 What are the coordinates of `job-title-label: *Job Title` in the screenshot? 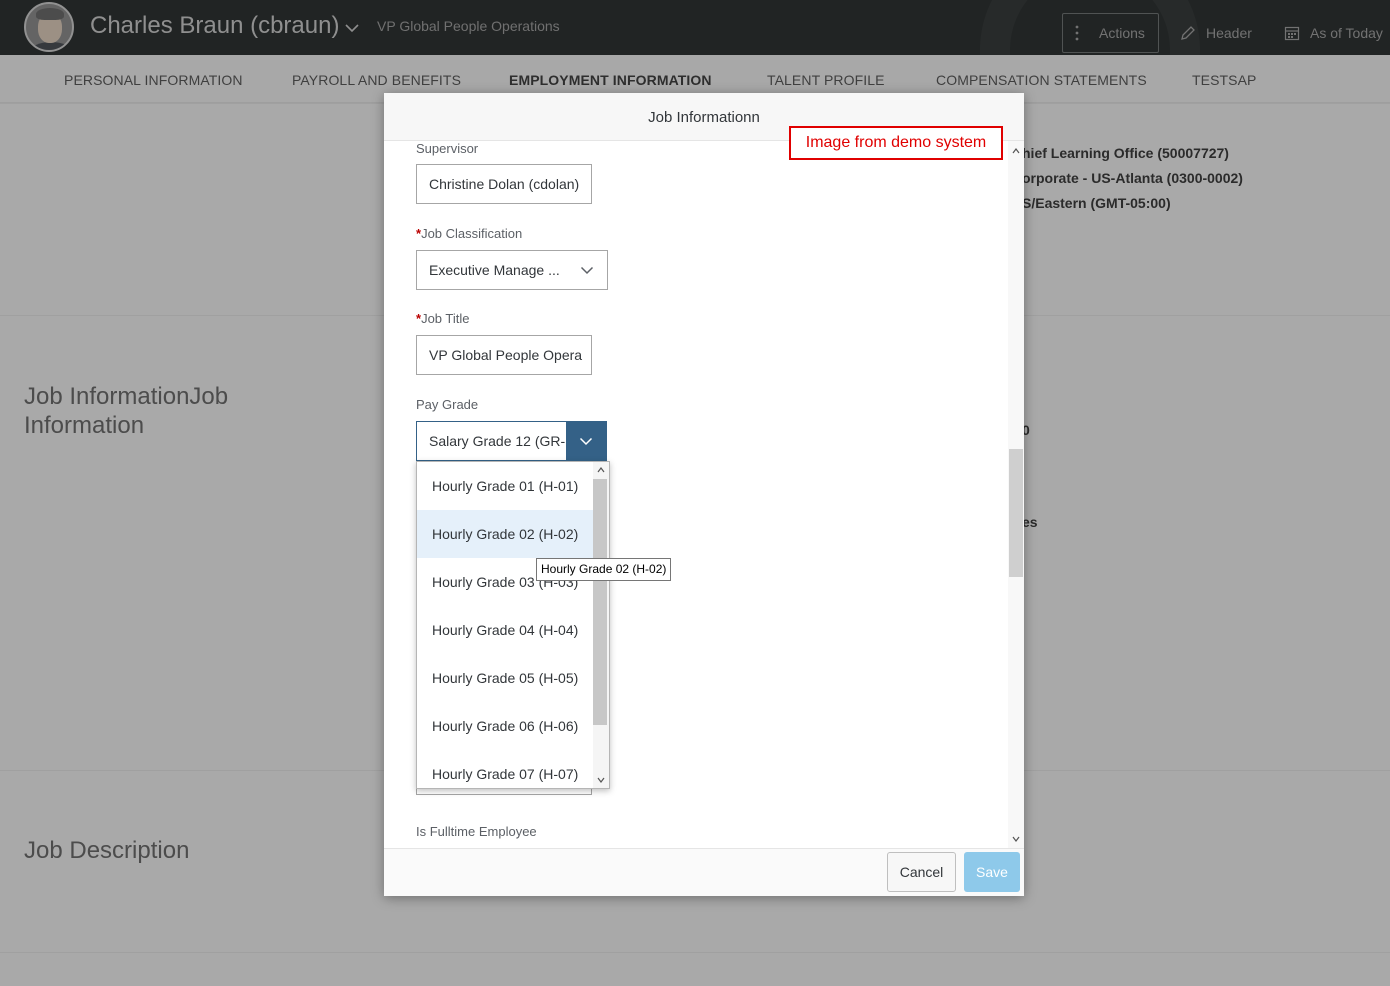 It's located at (442, 318).